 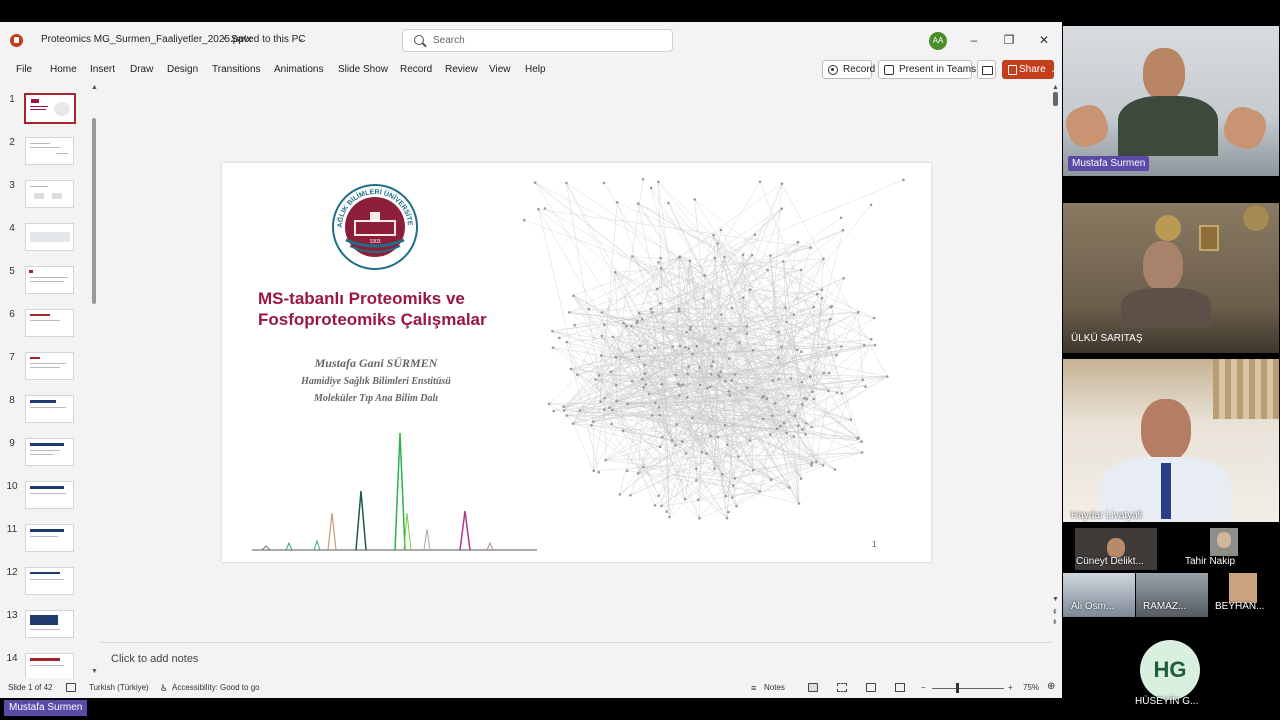 I want to click on notes-pane: Click to add notes, so click(x=576, y=658).